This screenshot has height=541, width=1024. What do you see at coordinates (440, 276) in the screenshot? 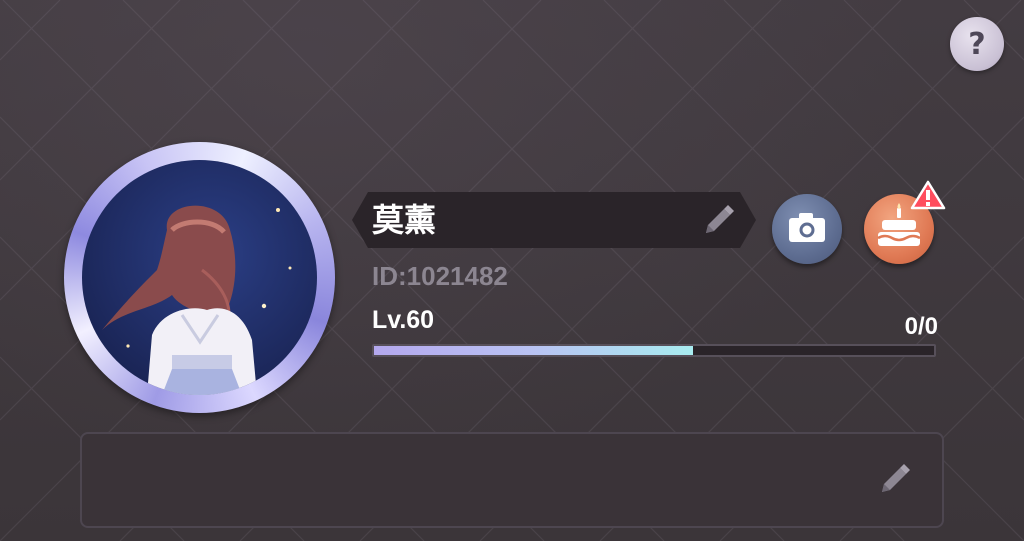
I see `player-id: ID:1021482` at bounding box center [440, 276].